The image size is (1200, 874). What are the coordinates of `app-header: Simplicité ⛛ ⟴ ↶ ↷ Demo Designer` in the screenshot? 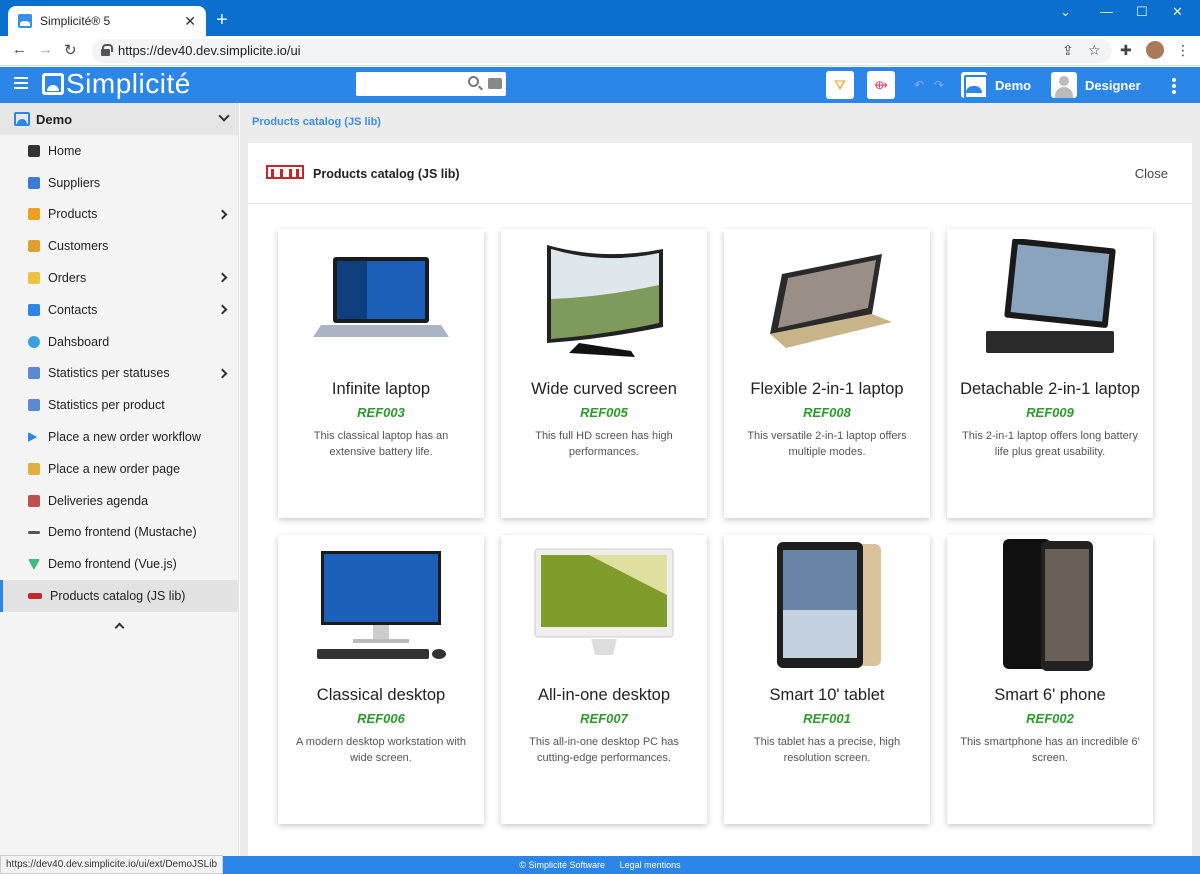 It's located at (600, 85).